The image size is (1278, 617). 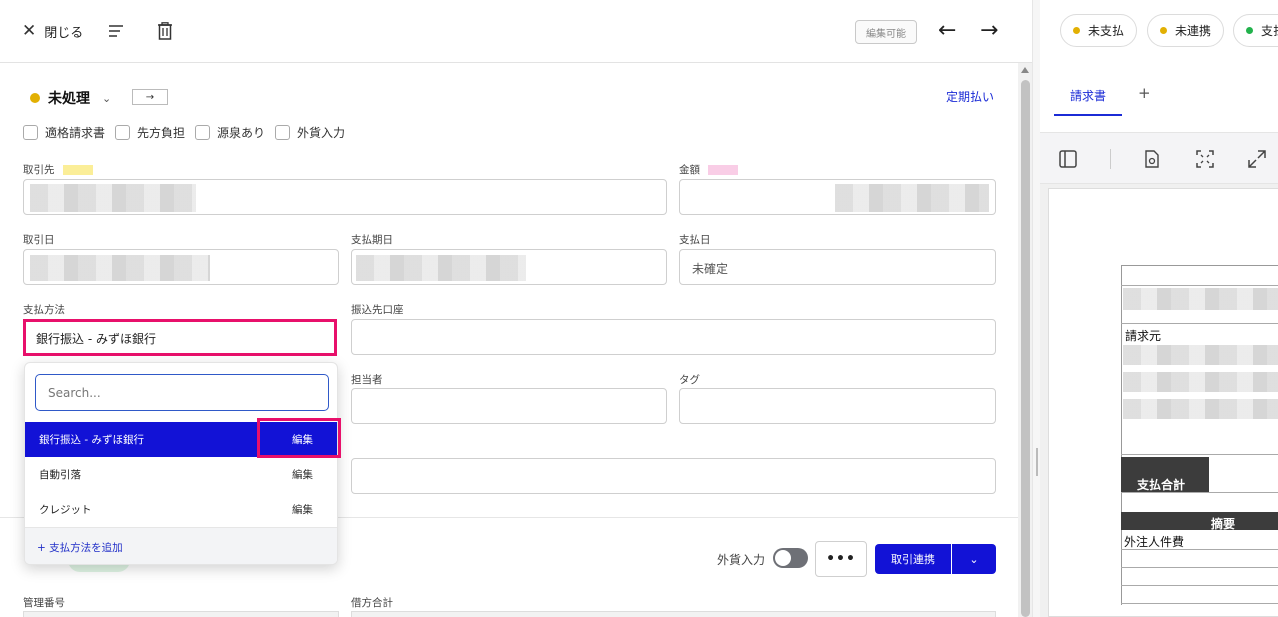 What do you see at coordinates (230, 132) in the screenshot?
I see `checkbox-withholding: 源泉あり` at bounding box center [230, 132].